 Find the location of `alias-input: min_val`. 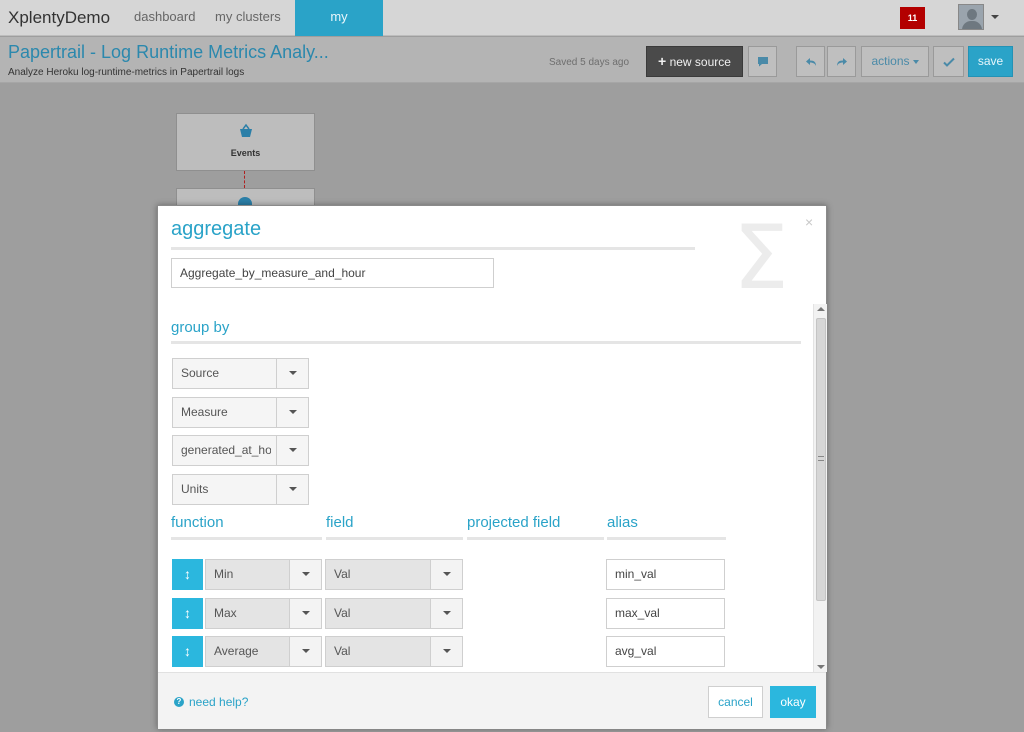

alias-input: min_val is located at coordinates (665, 574).